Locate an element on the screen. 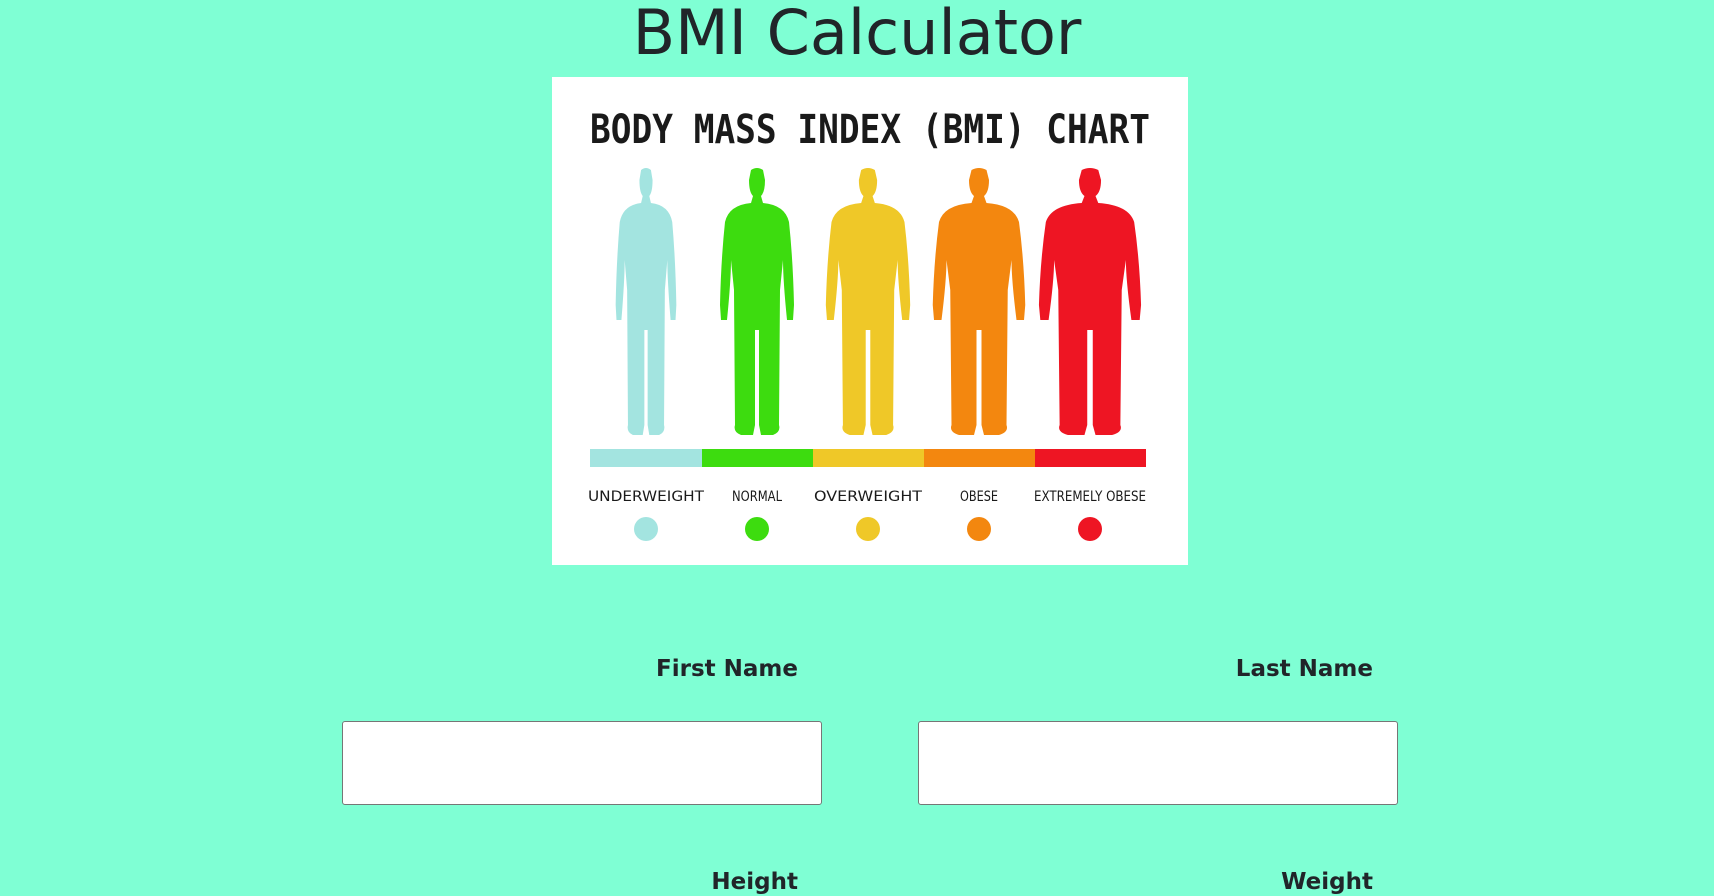 This screenshot has height=896, width=1714. category-dot-overweight is located at coordinates (868, 529).